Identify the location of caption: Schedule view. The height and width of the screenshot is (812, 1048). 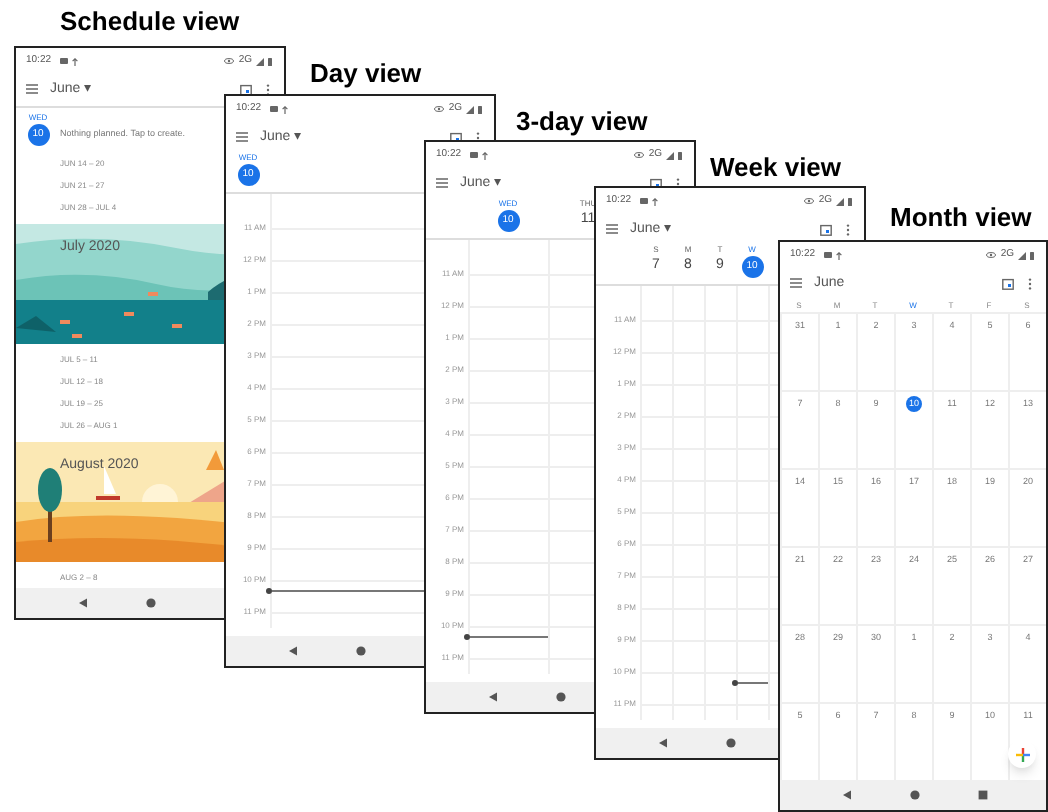
(150, 21).